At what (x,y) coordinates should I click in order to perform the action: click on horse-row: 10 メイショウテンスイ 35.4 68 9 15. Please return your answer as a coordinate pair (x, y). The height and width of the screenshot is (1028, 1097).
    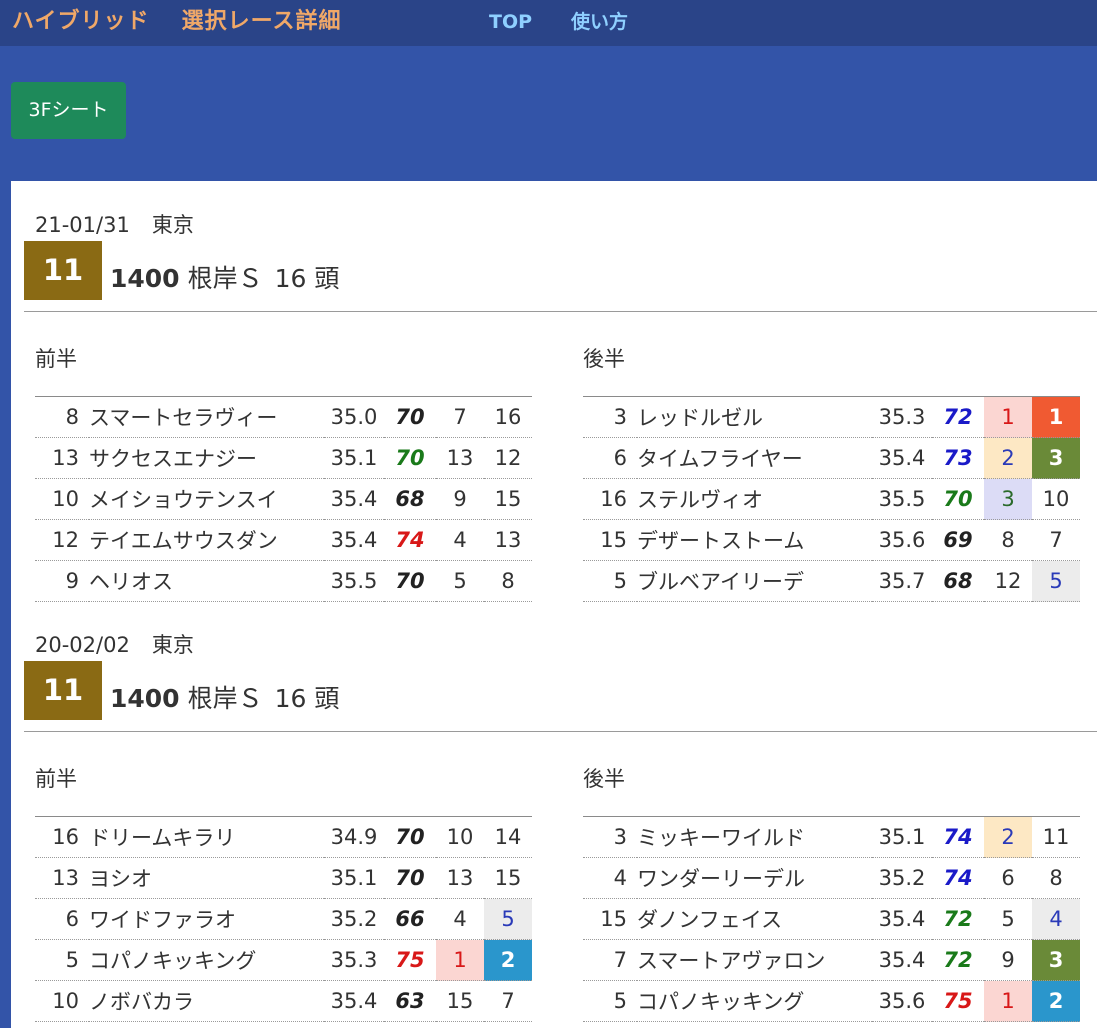
    Looking at the image, I should click on (283, 499).